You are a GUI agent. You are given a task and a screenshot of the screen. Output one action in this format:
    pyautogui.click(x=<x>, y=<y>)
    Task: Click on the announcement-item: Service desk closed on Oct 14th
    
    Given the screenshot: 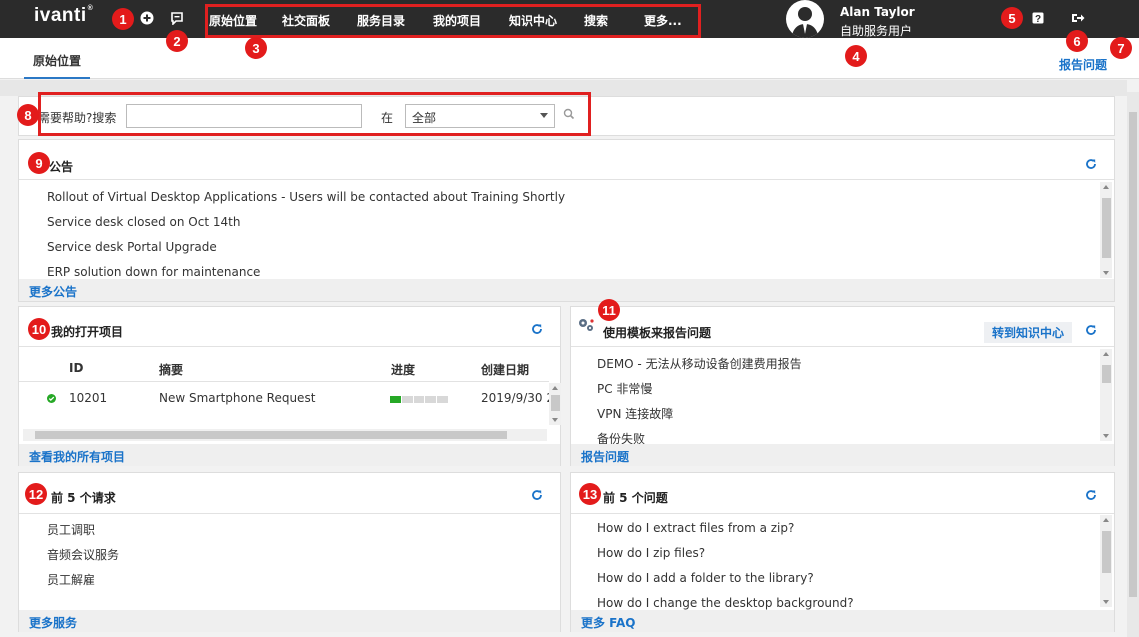 What is the action you would take?
    pyautogui.click(x=143, y=222)
    